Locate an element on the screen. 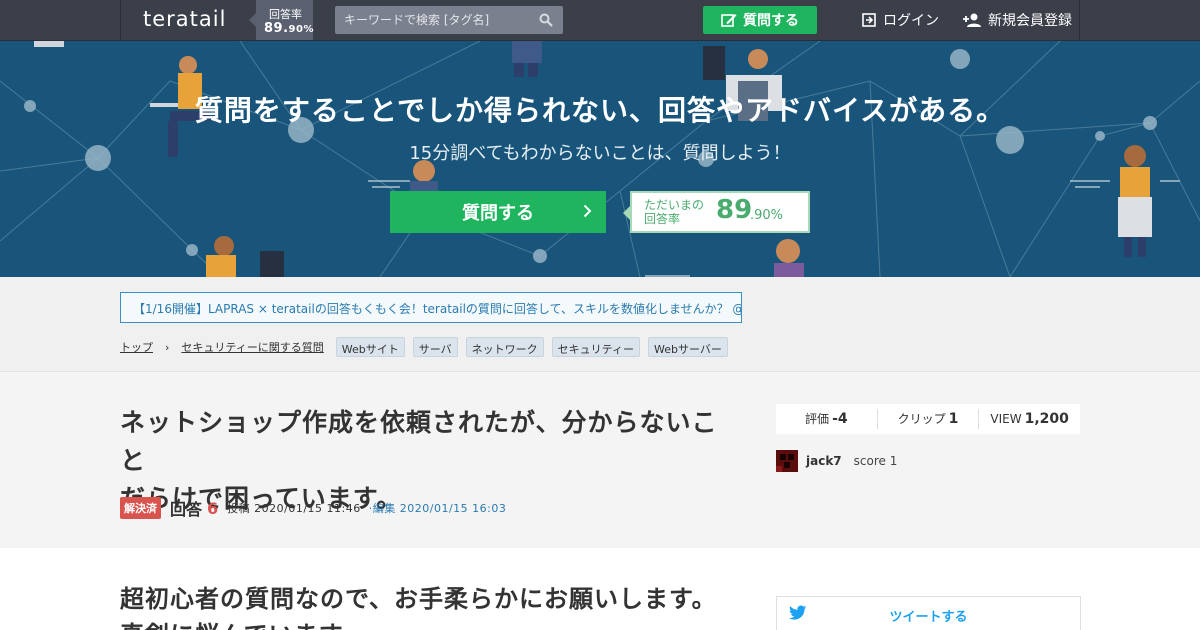  answers-count: 6 is located at coordinates (212, 508).